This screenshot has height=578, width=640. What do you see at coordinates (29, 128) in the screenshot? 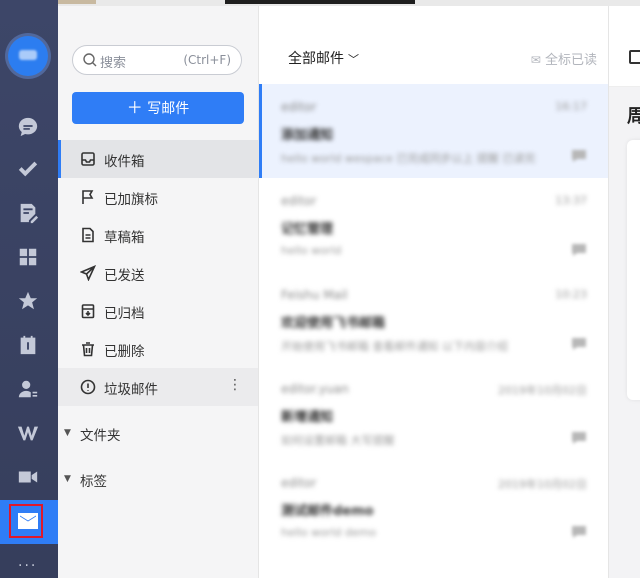
I see `chat-icon` at bounding box center [29, 128].